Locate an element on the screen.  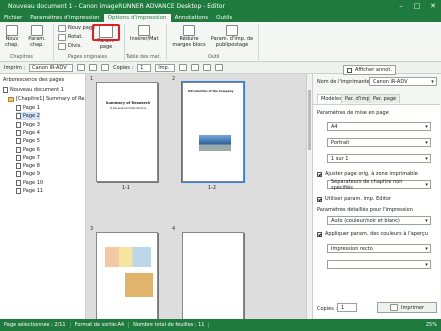
orientation-select: Portrait ▾ is located at coordinates (379, 142).